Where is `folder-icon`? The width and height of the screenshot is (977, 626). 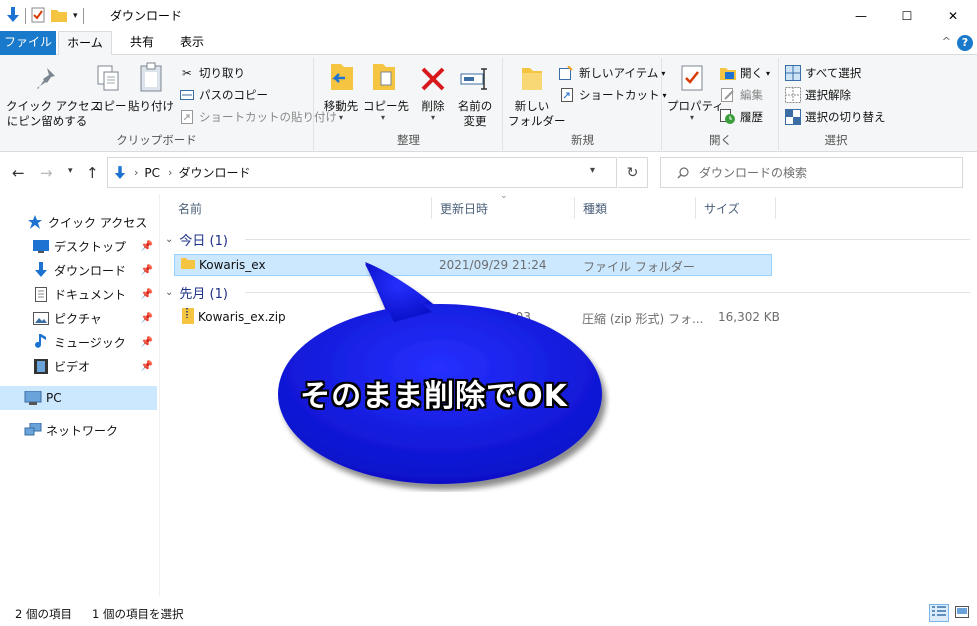 folder-icon is located at coordinates (188, 264).